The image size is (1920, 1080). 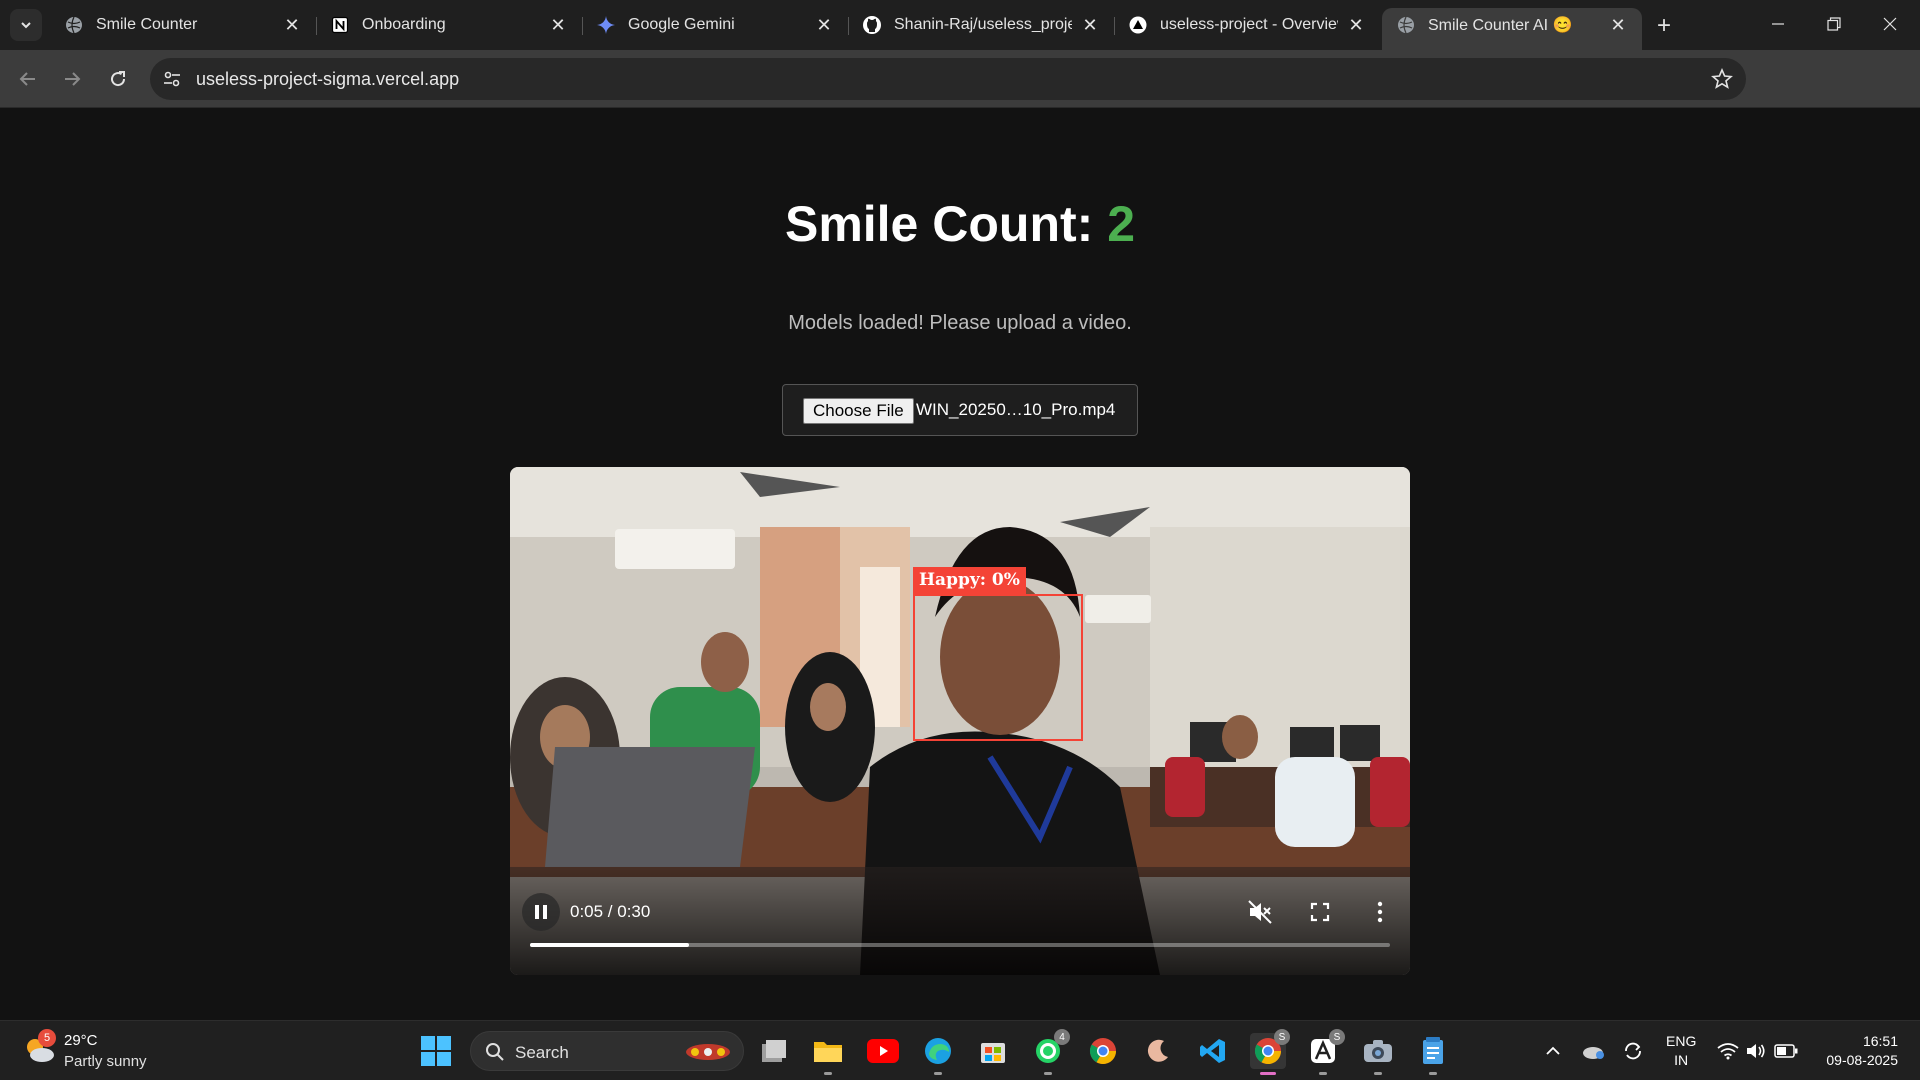 What do you see at coordinates (1270, 1052) in the screenshot?
I see `chrome-profile-icon: S` at bounding box center [1270, 1052].